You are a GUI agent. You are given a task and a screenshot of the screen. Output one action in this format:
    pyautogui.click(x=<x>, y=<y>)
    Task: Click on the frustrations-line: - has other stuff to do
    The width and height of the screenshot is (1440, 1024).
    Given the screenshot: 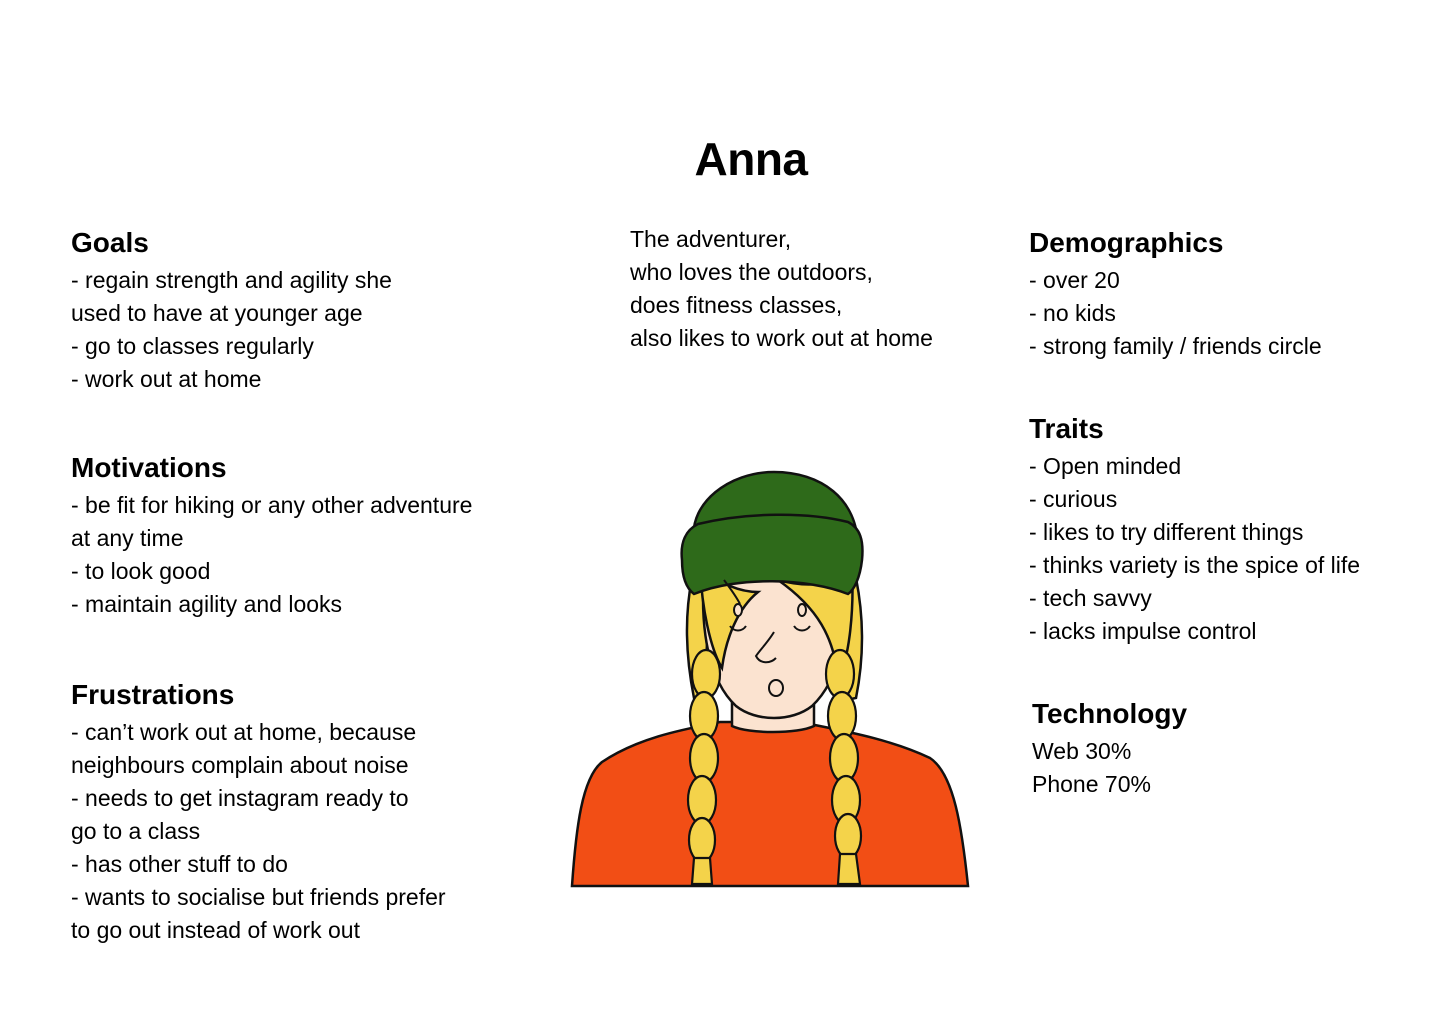 What is the action you would take?
    pyautogui.click(x=179, y=864)
    